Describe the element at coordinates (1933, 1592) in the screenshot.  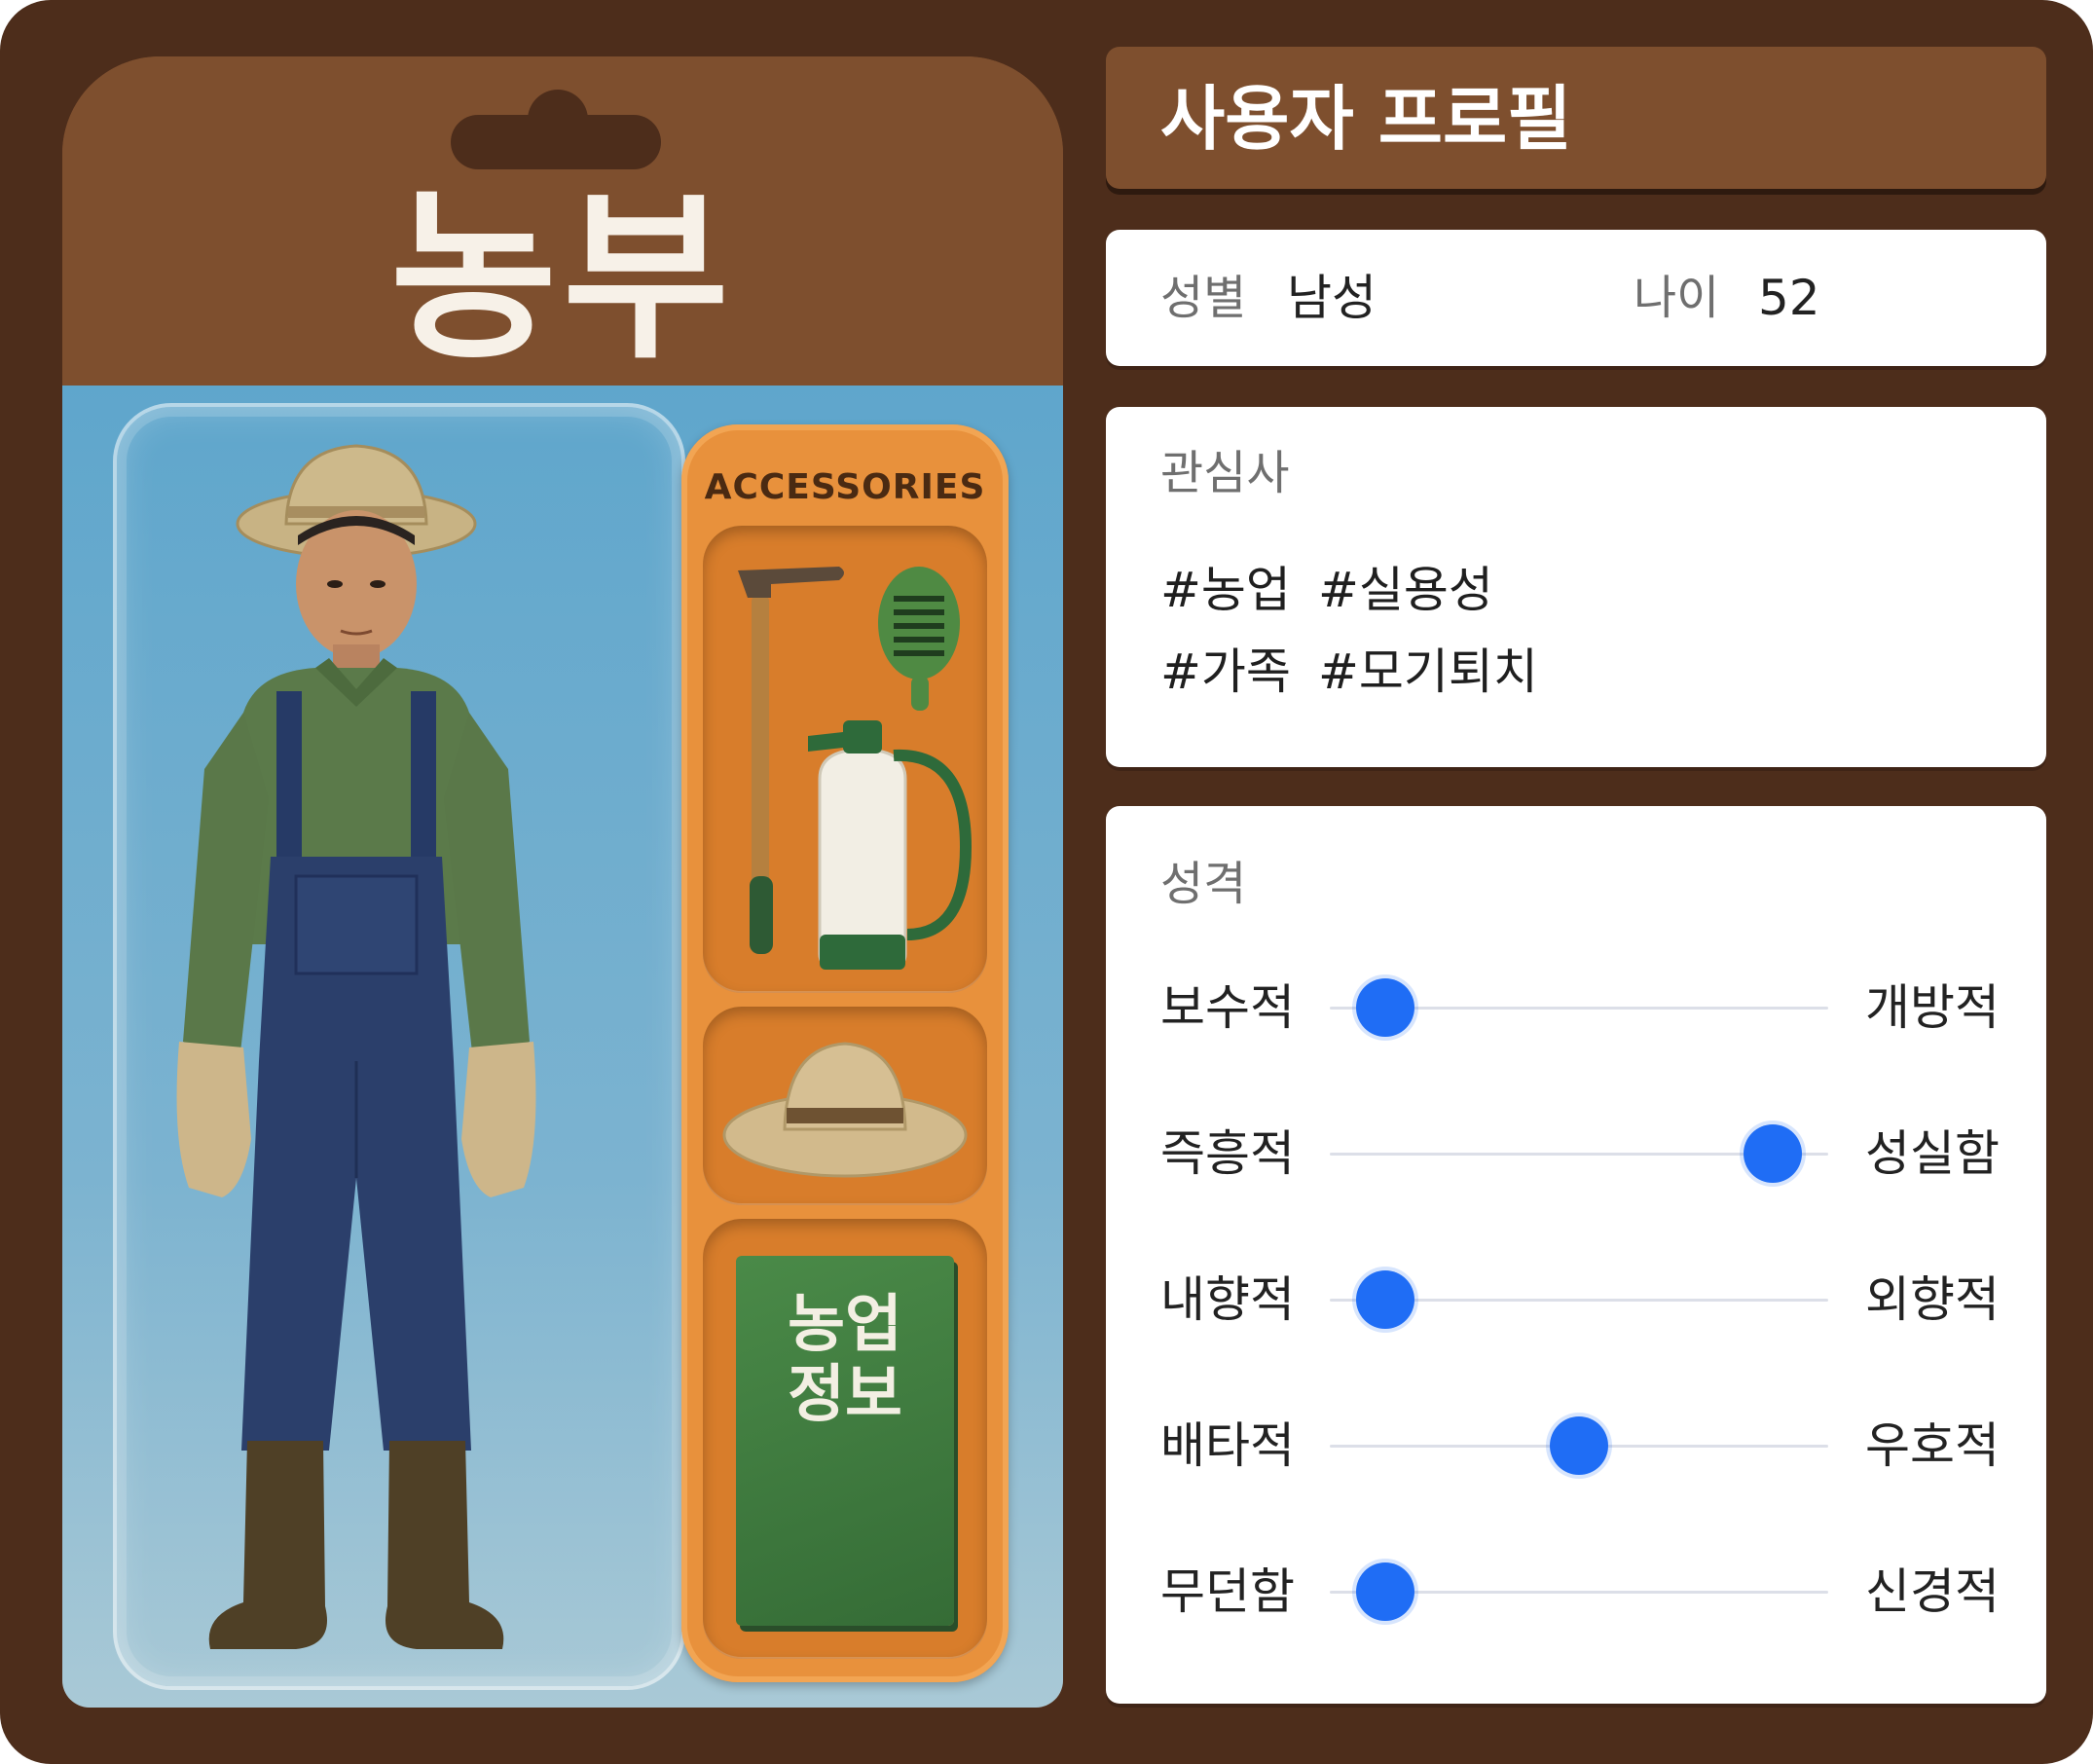
I see `trait-right-label: 신경적` at that location.